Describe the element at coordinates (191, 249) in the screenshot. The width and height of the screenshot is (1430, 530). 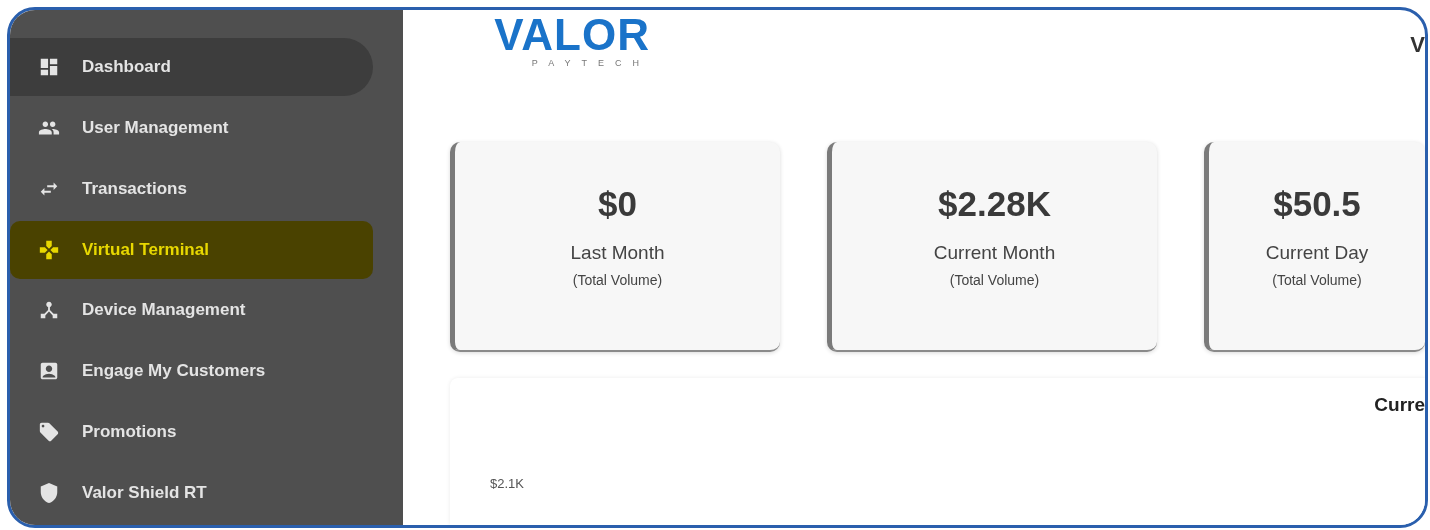
I see `sidebar-item: Virtual Terminal` at that location.